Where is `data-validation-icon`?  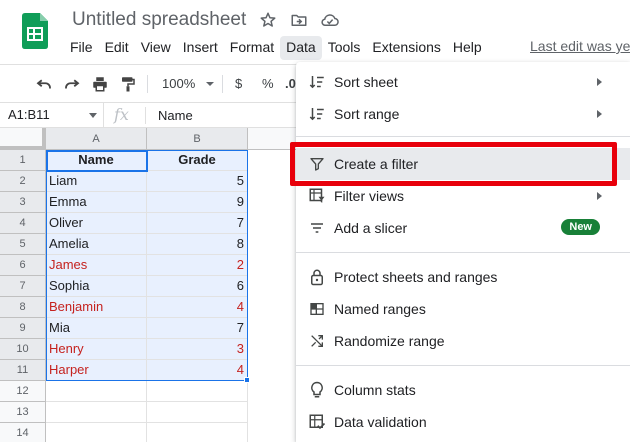
data-validation-icon is located at coordinates (317, 422).